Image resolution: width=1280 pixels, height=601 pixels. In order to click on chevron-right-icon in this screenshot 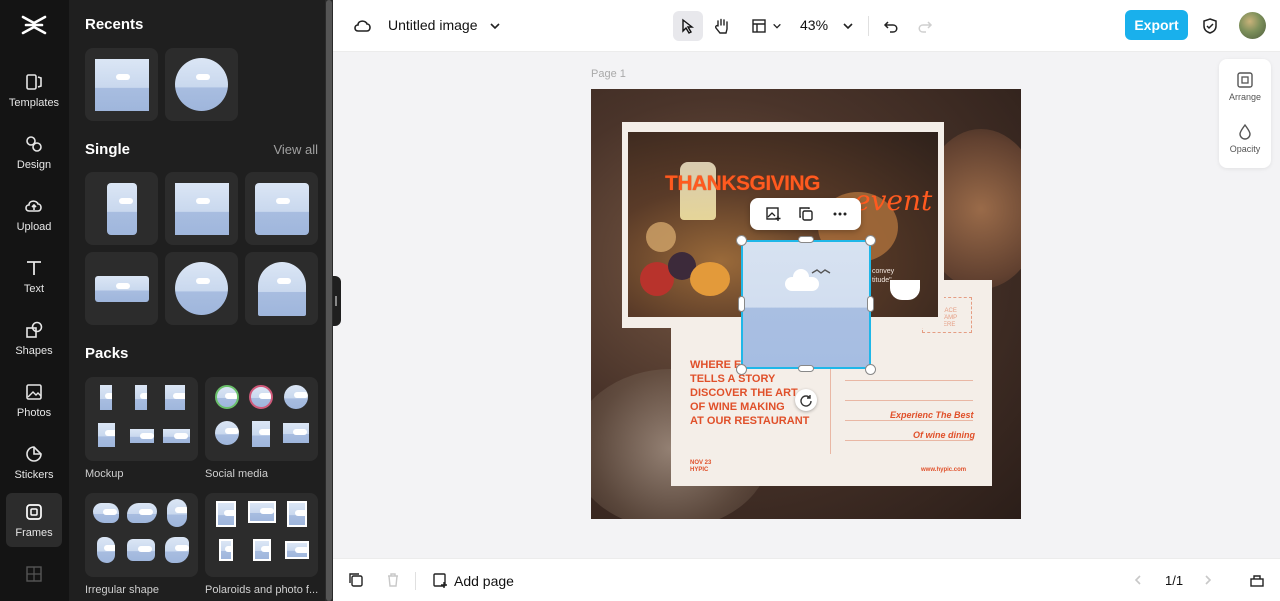, I will do `click(1208, 580)`.